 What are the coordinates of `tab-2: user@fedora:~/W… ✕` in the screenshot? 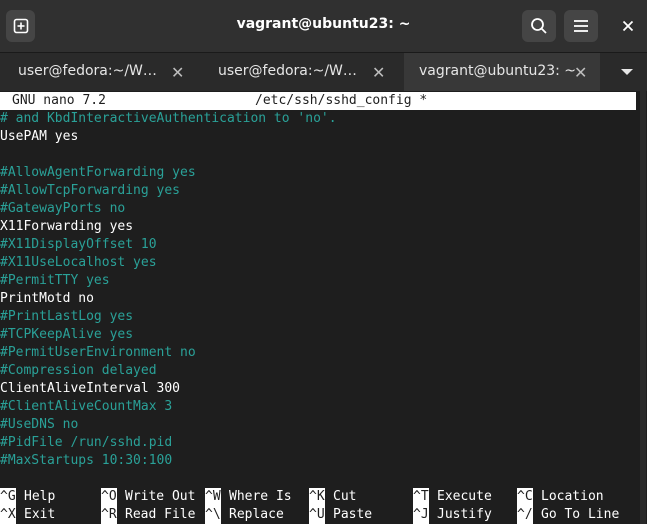 It's located at (301, 72).